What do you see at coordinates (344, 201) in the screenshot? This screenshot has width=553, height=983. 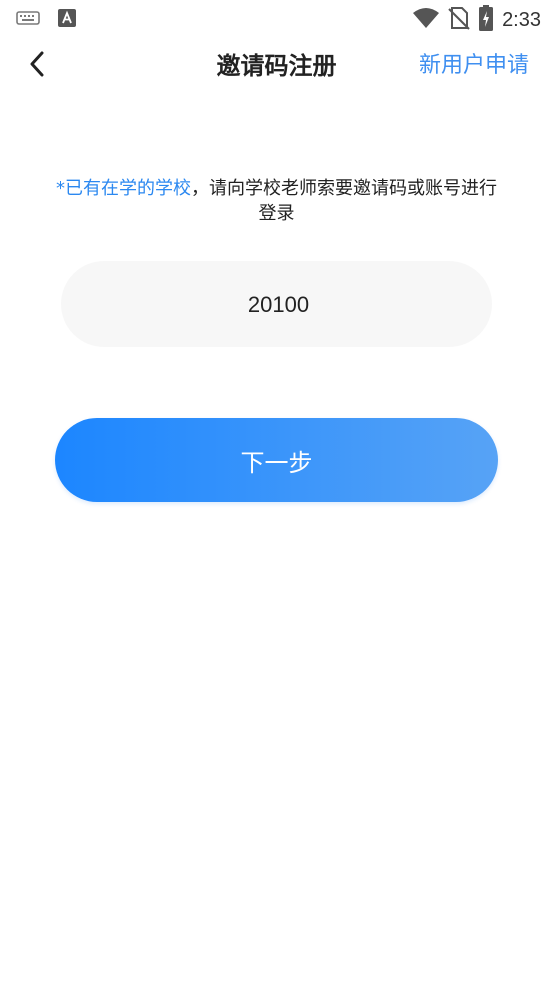 I see `notice-rest: ，请向学校老师索要邀请码或账号进行登录` at bounding box center [344, 201].